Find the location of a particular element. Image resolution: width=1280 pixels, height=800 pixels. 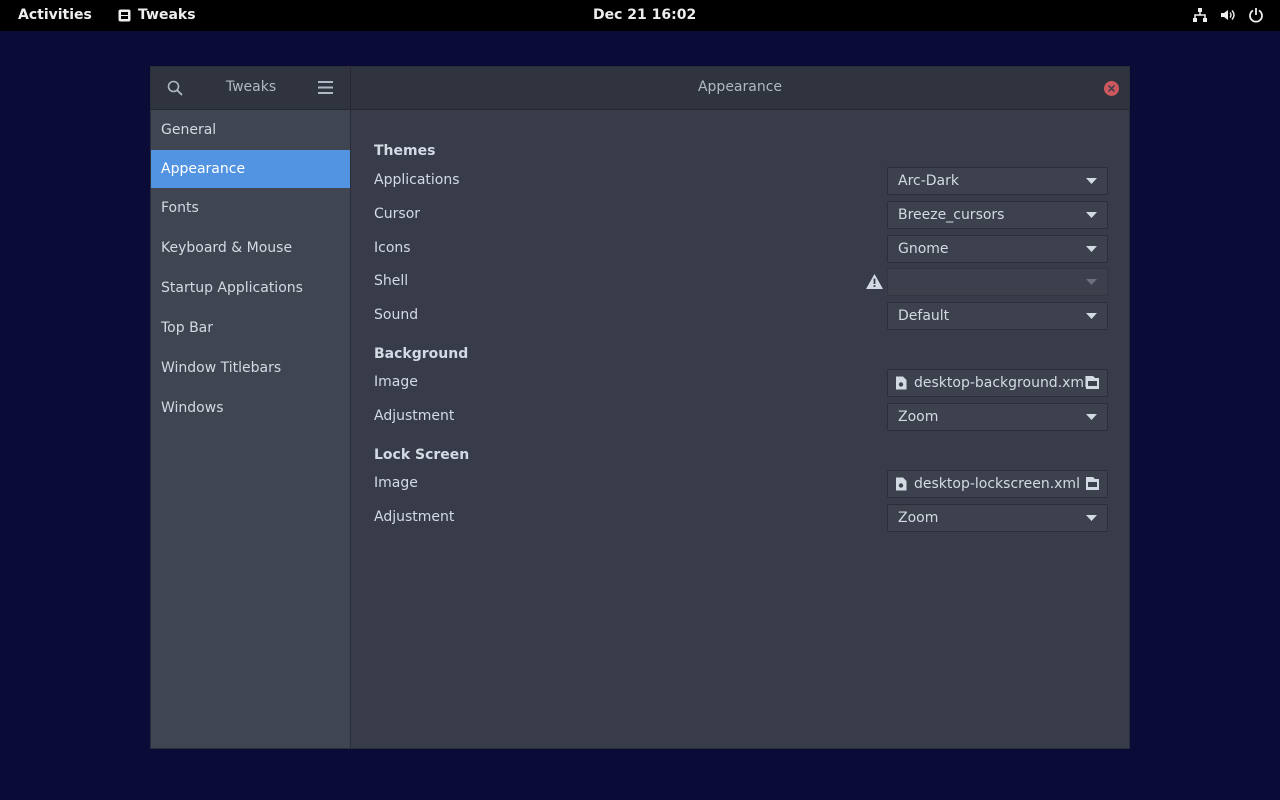

close-icon is located at coordinates (1111, 88).